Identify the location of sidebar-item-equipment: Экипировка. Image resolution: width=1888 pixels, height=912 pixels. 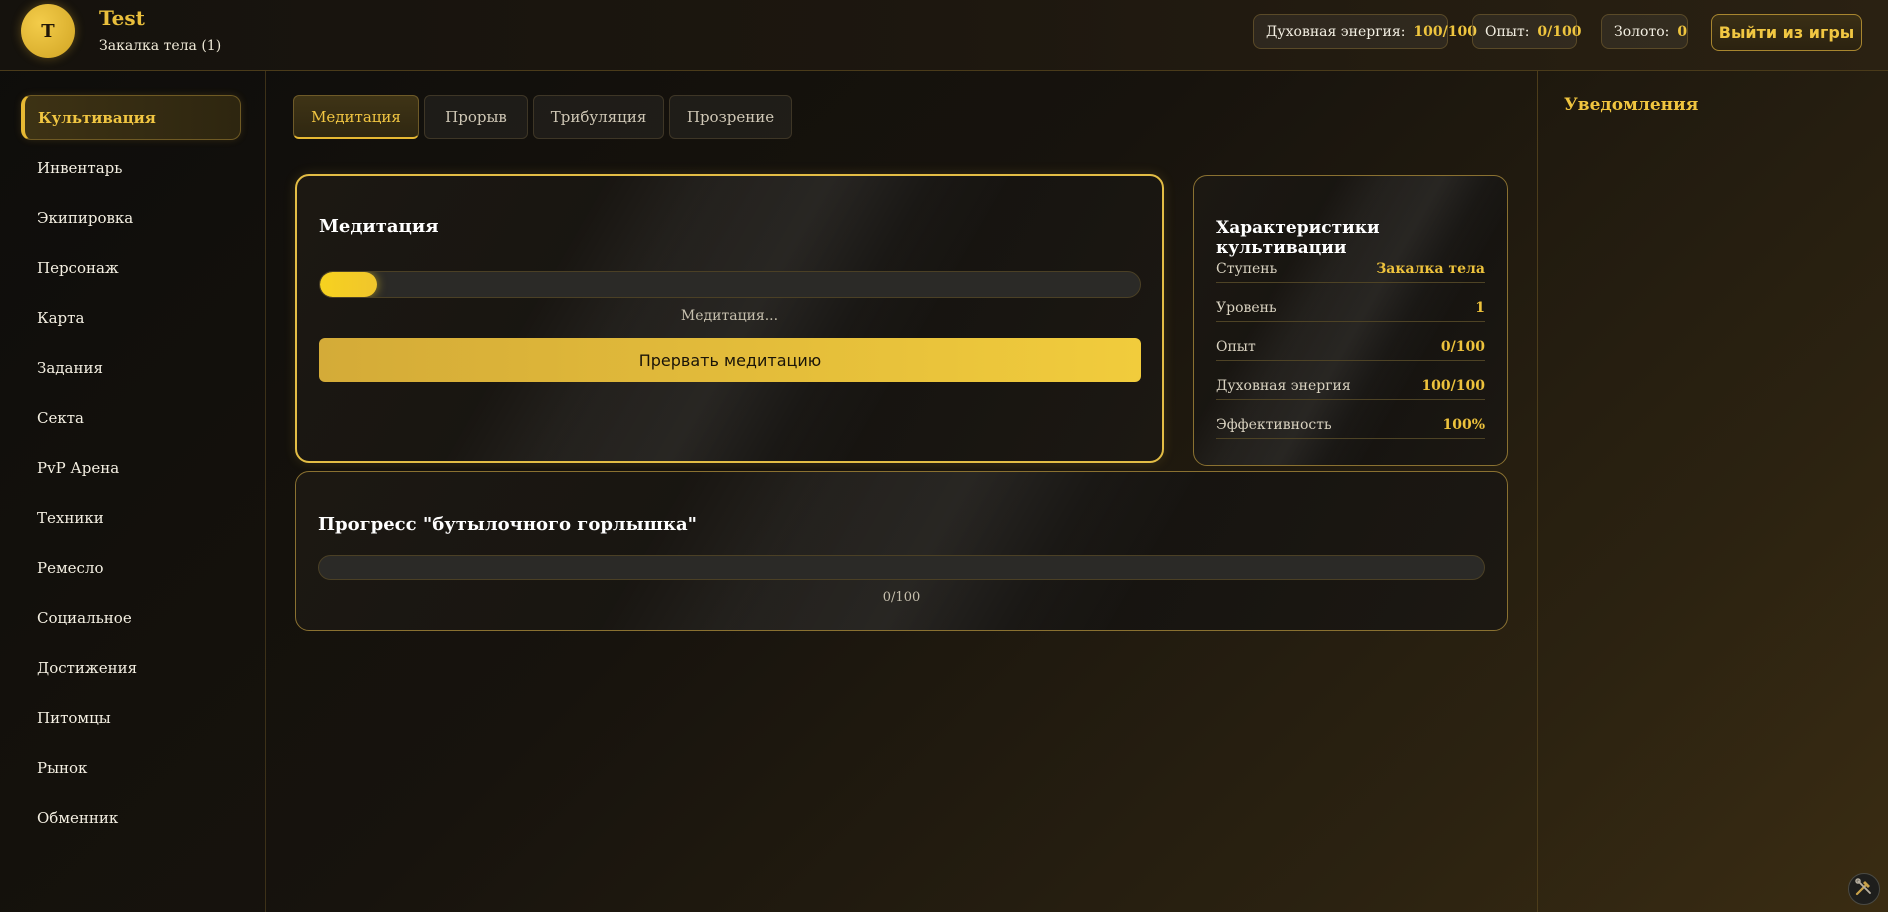
(131, 217).